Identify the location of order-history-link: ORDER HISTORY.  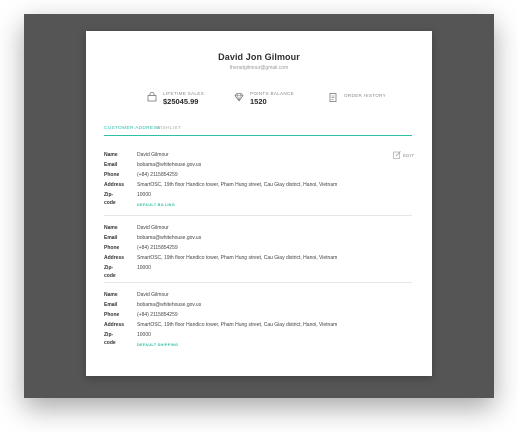
(357, 101).